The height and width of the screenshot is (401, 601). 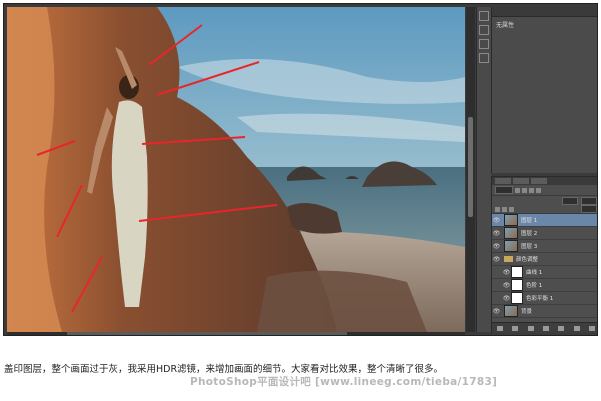 I want to click on filter-type-icon, so click(x=531, y=190).